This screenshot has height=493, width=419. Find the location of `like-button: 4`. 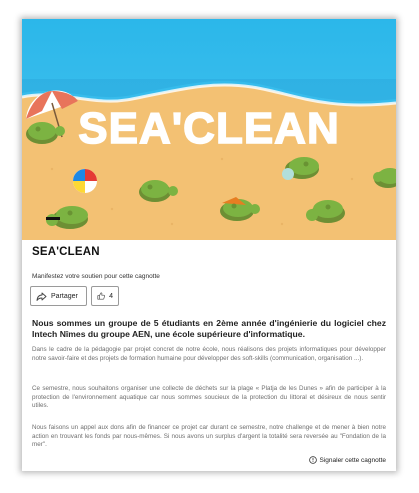

like-button: 4 is located at coordinates (105, 296).